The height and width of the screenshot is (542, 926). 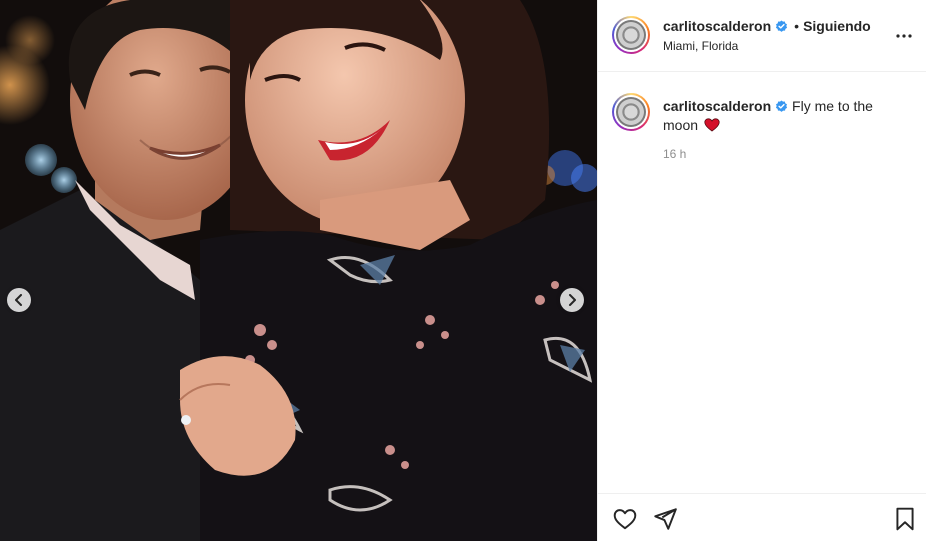 I want to click on like-button, so click(x=625, y=519).